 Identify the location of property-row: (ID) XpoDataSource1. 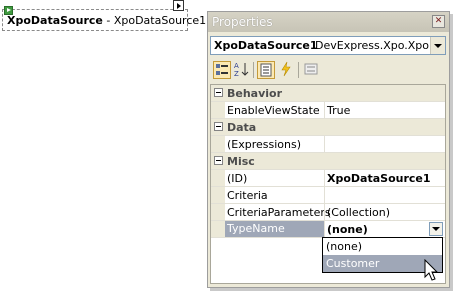
(328, 178).